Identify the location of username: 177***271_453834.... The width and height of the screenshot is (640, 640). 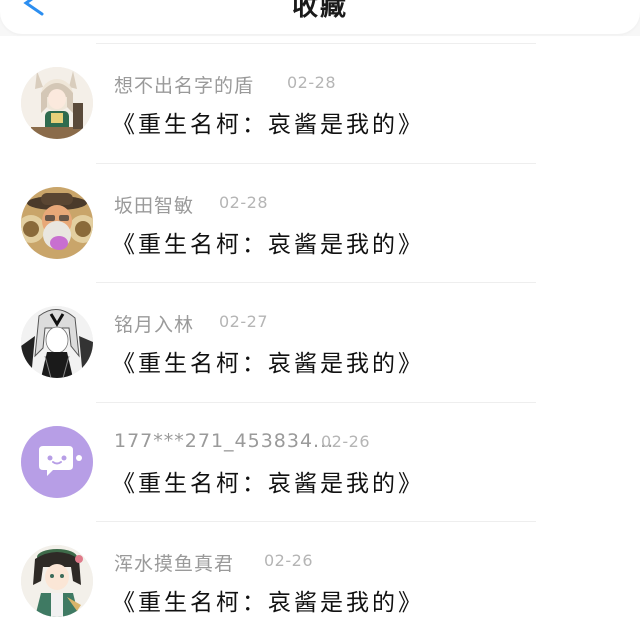
(224, 440).